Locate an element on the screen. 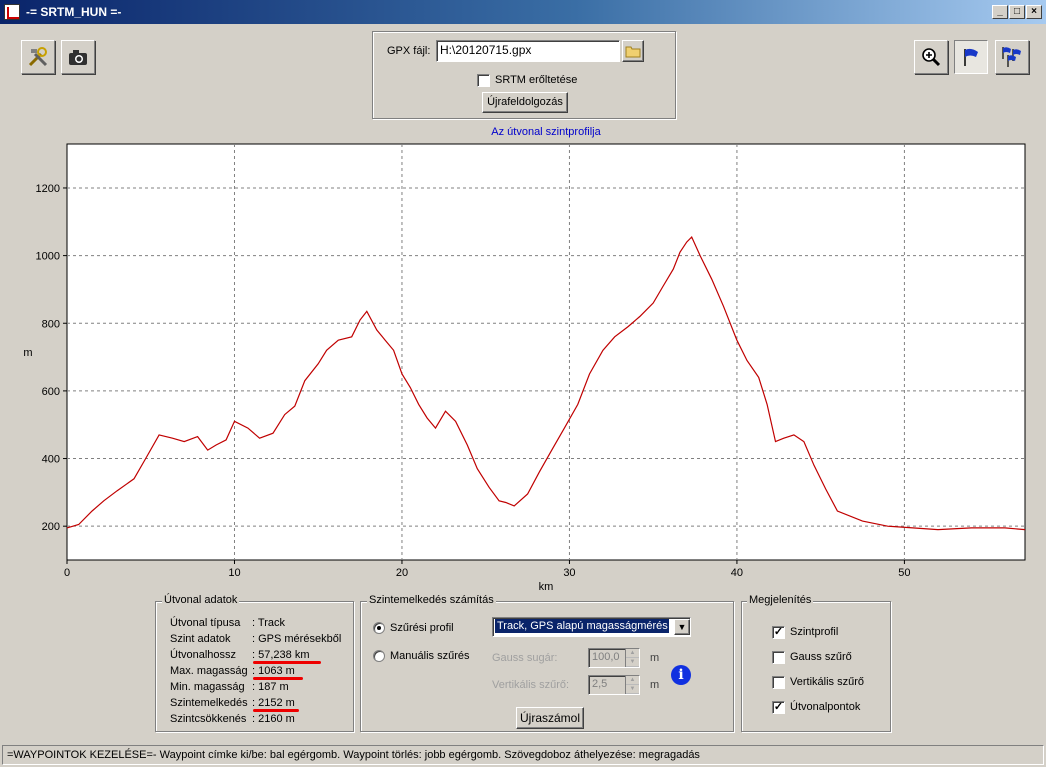  y-axis-label: m is located at coordinates (27, 353).